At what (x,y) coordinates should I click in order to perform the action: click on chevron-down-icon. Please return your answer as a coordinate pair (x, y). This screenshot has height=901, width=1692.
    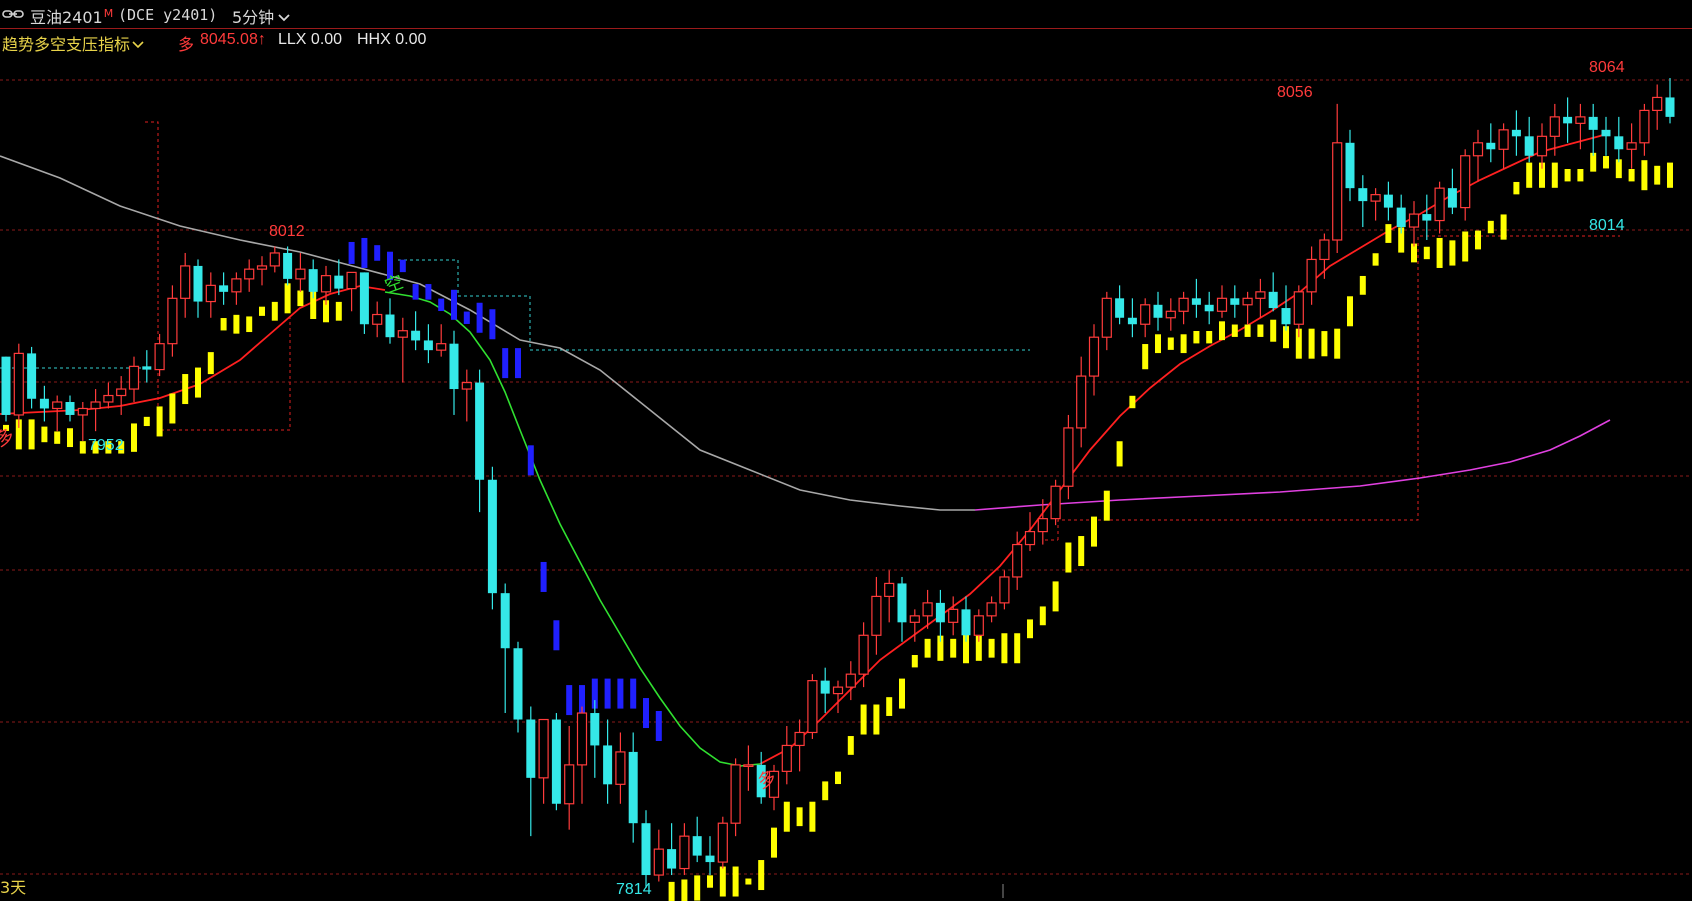
    Looking at the image, I should click on (284, 18).